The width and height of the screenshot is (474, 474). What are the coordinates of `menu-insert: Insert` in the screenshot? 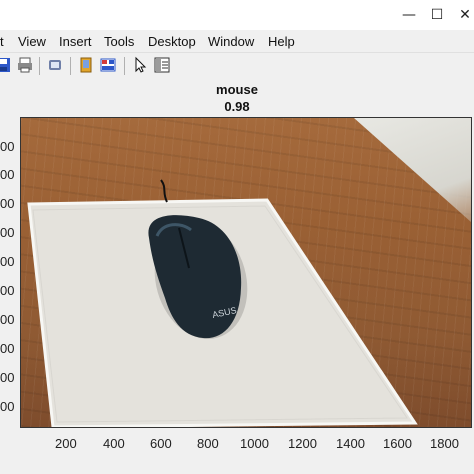 It's located at (75, 41).